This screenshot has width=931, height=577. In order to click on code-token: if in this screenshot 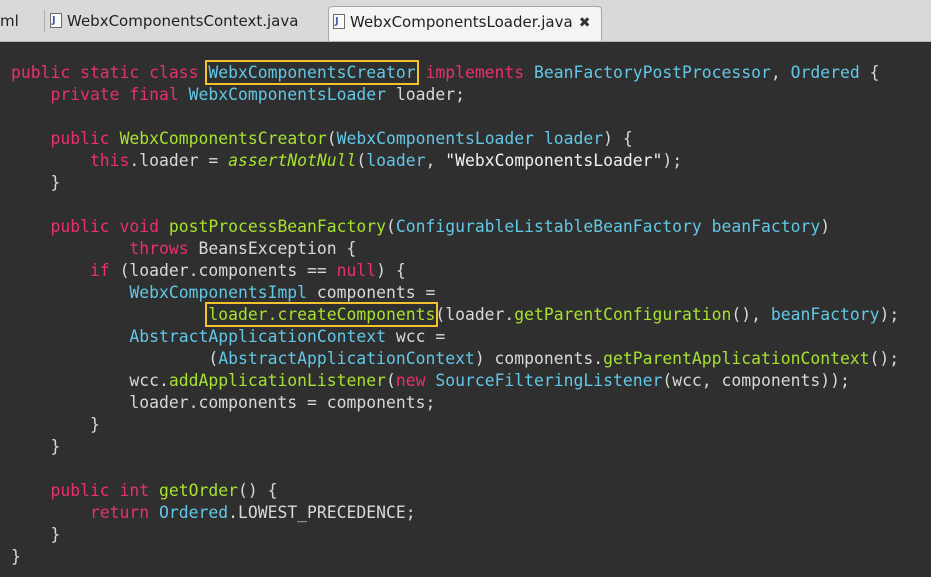, I will do `click(65, 270)`.